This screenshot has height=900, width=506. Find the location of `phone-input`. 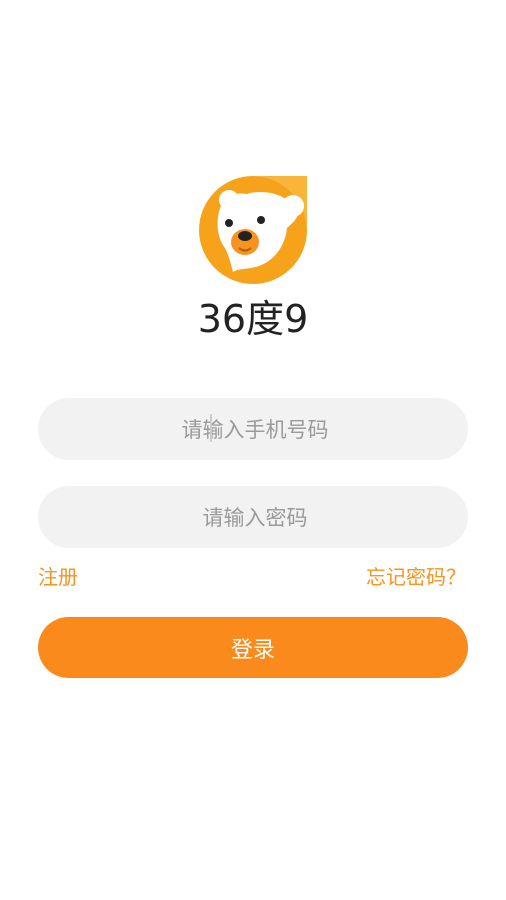

phone-input is located at coordinates (255, 430).